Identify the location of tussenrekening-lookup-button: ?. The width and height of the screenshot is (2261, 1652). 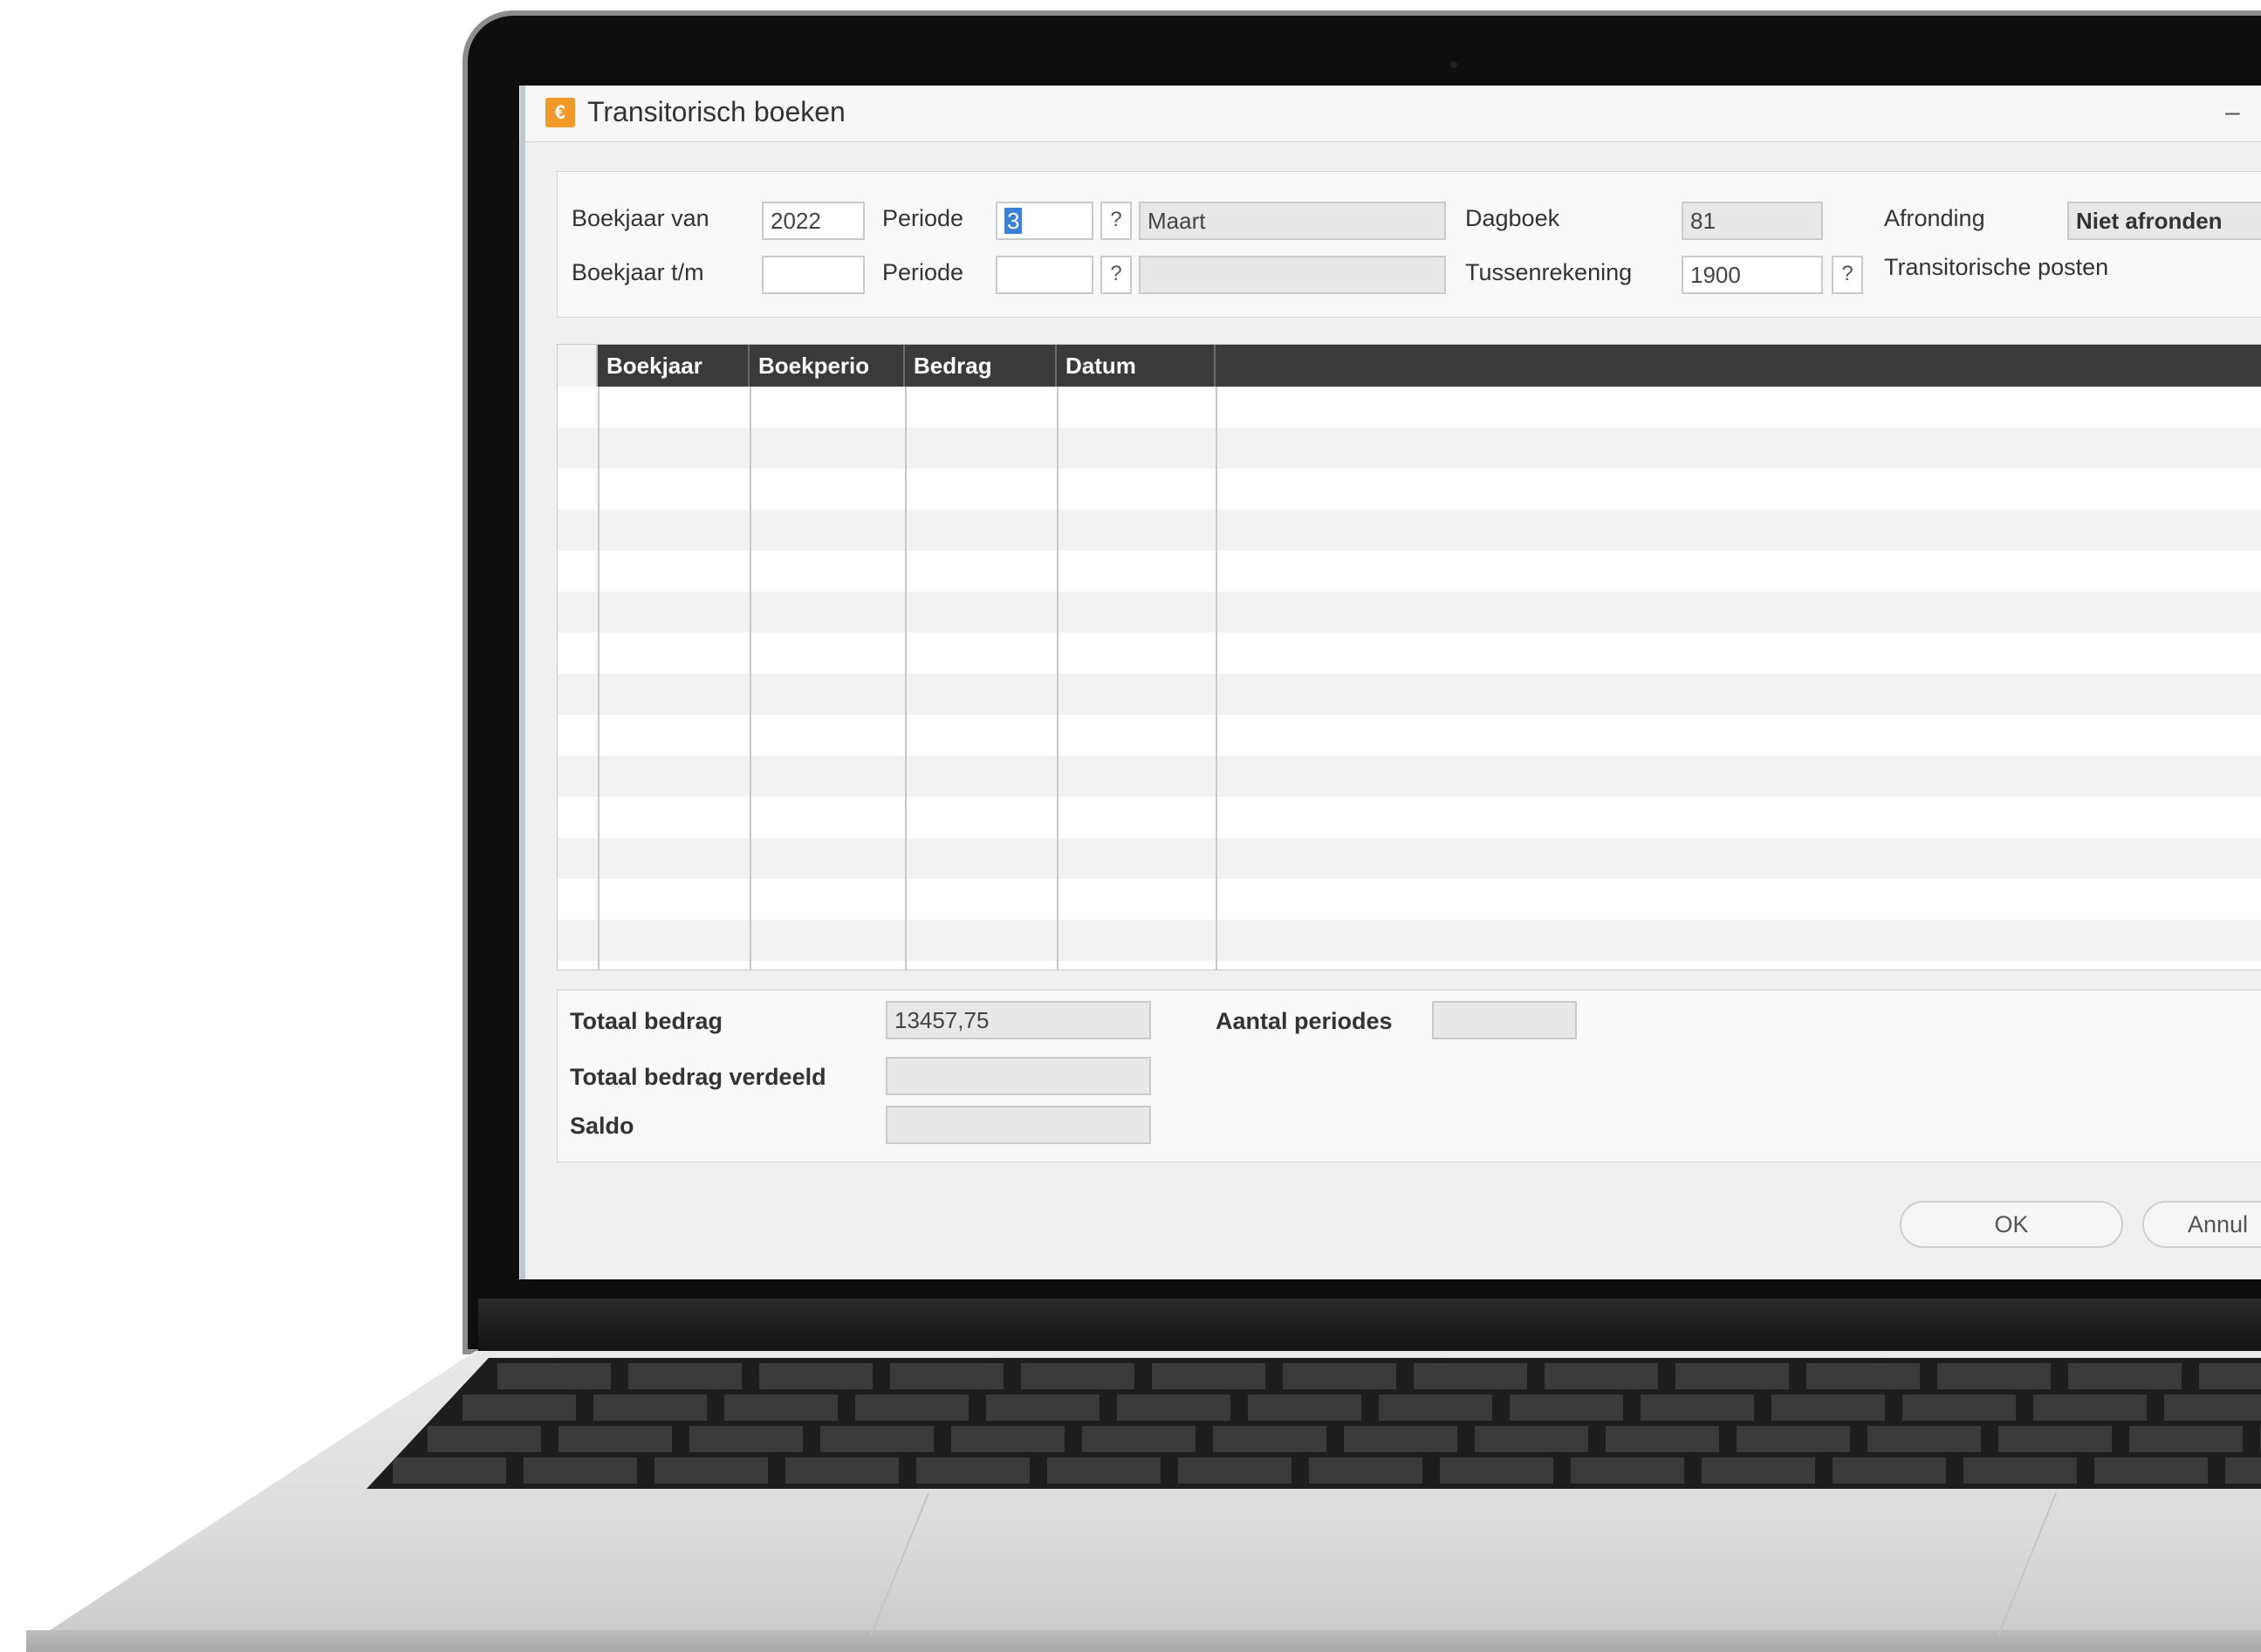
(1847, 275).